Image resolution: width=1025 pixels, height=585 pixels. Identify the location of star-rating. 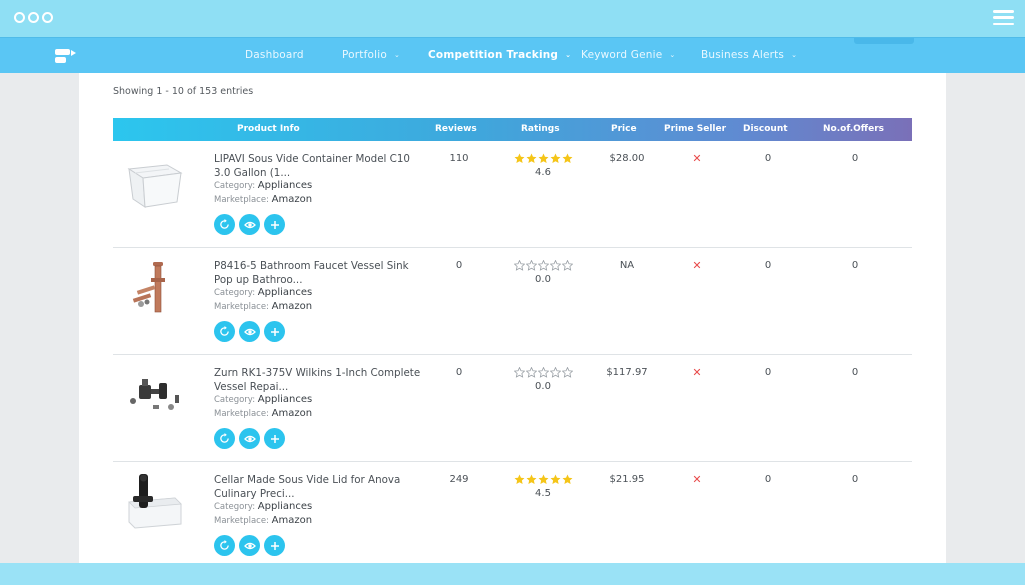
(543, 479).